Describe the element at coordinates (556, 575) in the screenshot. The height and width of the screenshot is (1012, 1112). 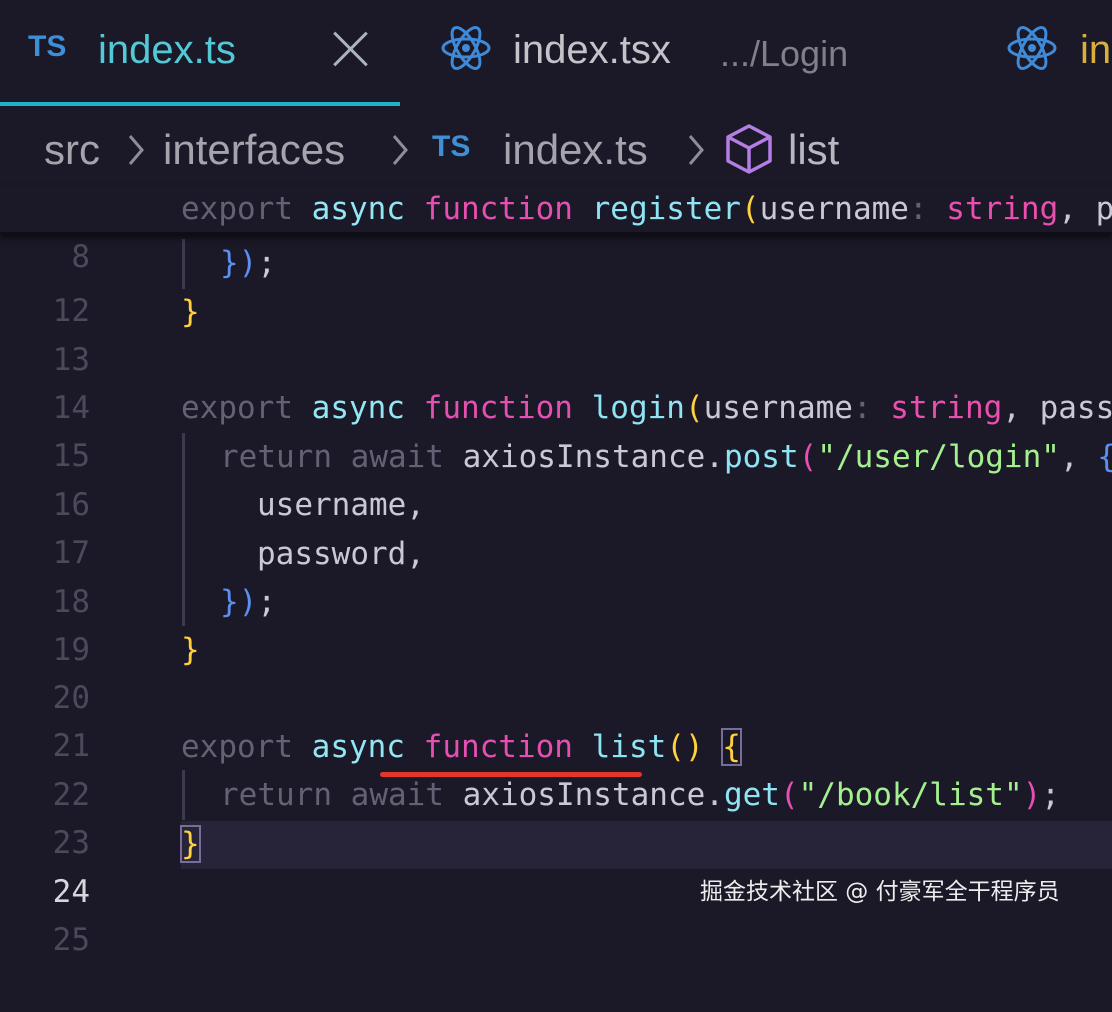
I see `code-line: 18 password,` at that location.